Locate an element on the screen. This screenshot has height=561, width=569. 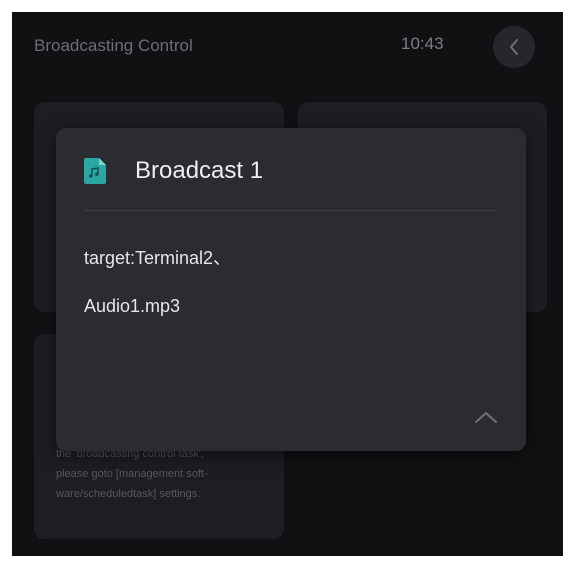
popup-header: Broadcast 1 is located at coordinates (291, 183).